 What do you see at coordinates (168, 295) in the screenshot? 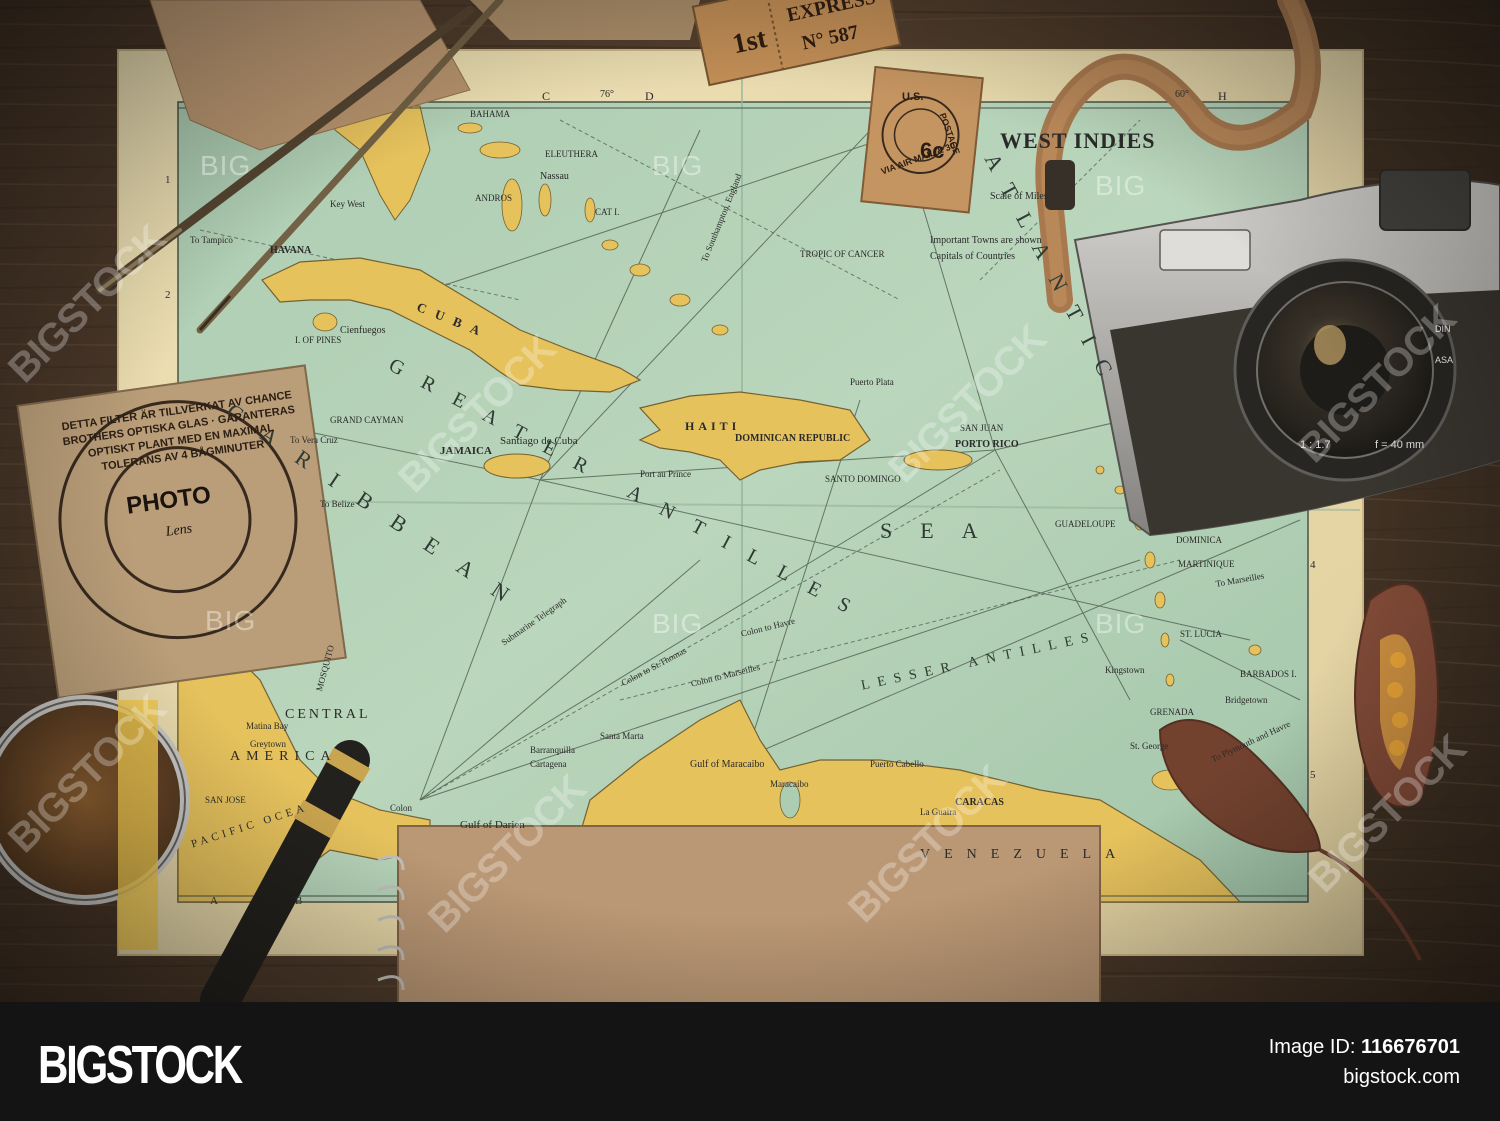
I see `grid-row-2: 2` at bounding box center [168, 295].